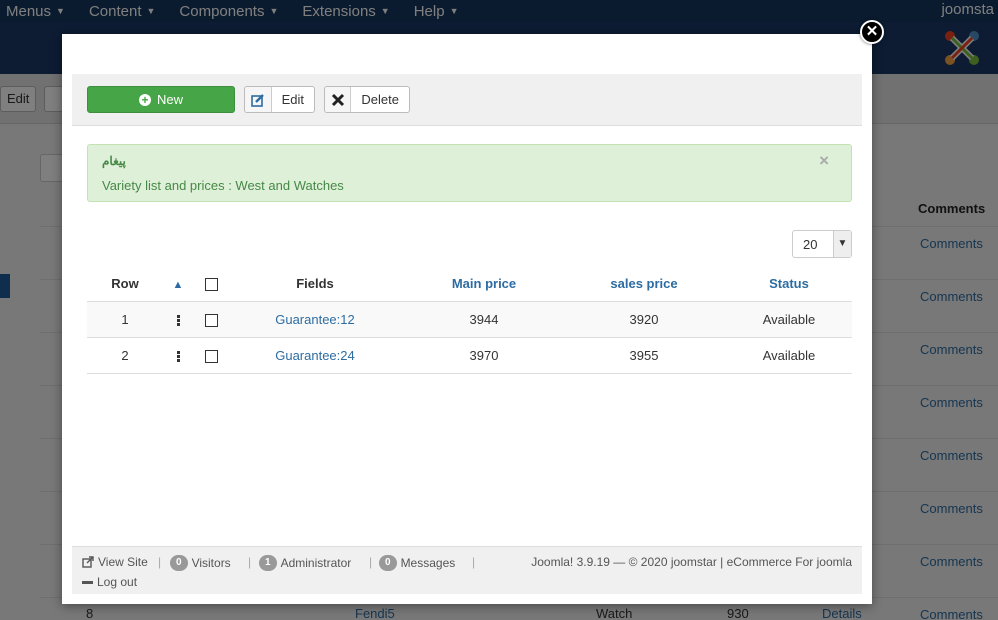 This screenshot has height=620, width=998. Describe the element at coordinates (644, 283) in the screenshot. I see `column-header-sales-price: sales price` at that location.